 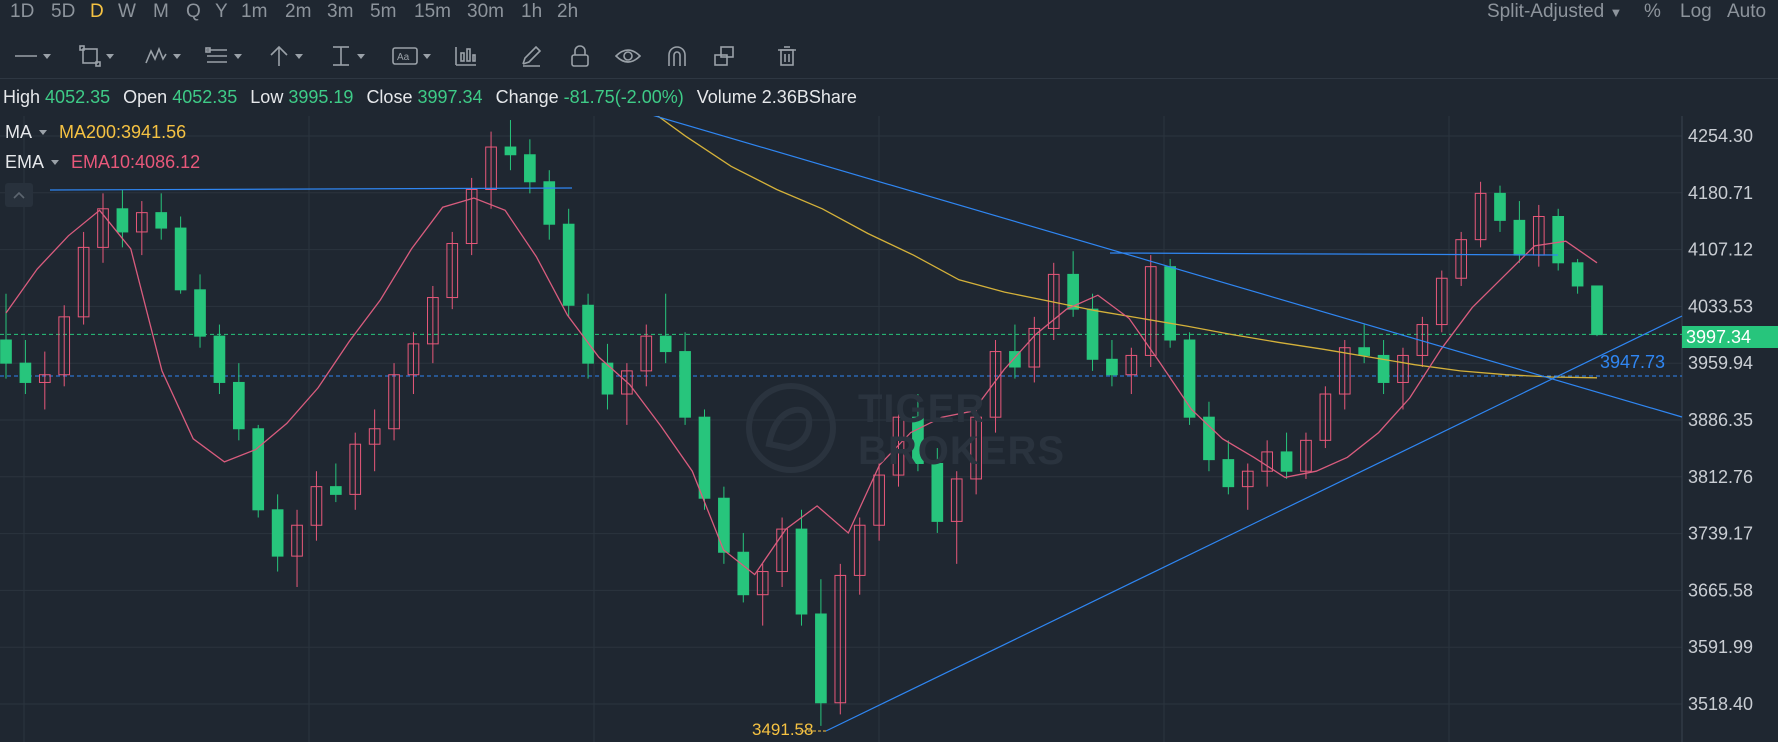 What do you see at coordinates (1720, 250) in the screenshot?
I see `y-axis-tick-label: 4107.12` at bounding box center [1720, 250].